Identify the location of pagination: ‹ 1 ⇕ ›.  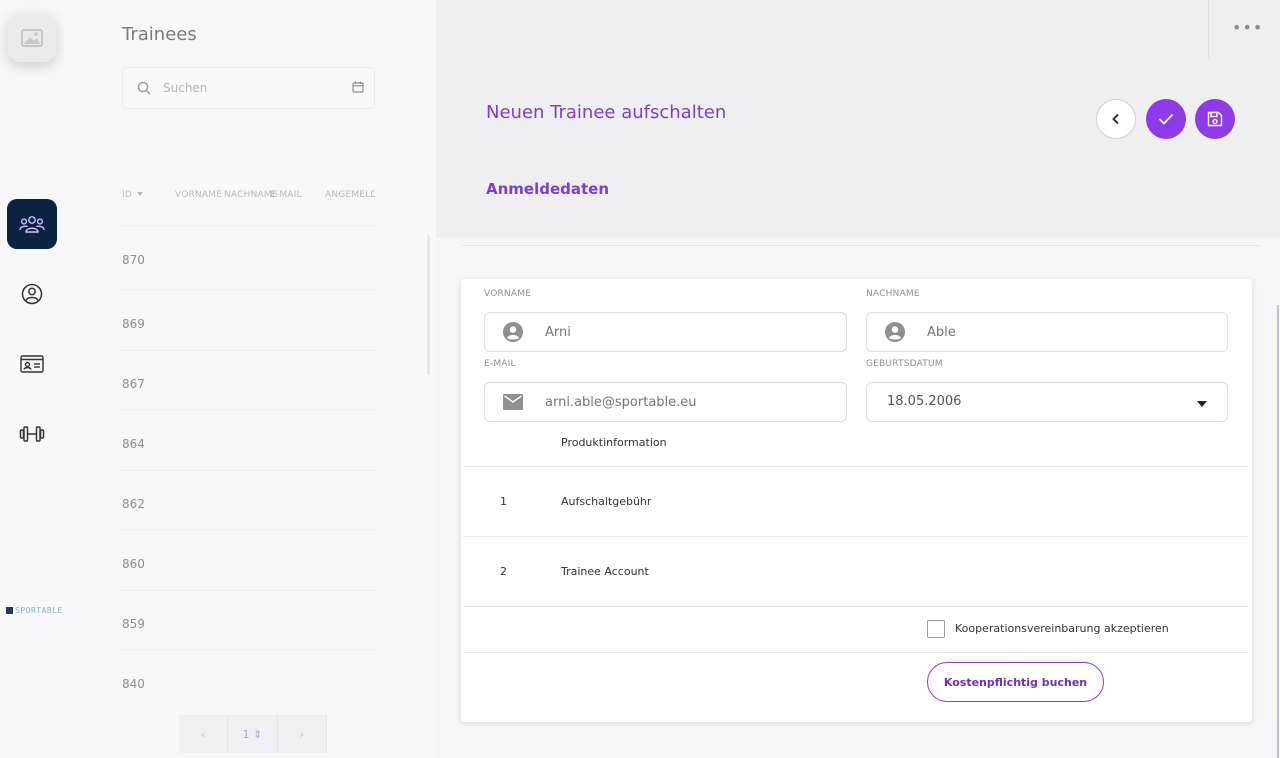
(253, 734).